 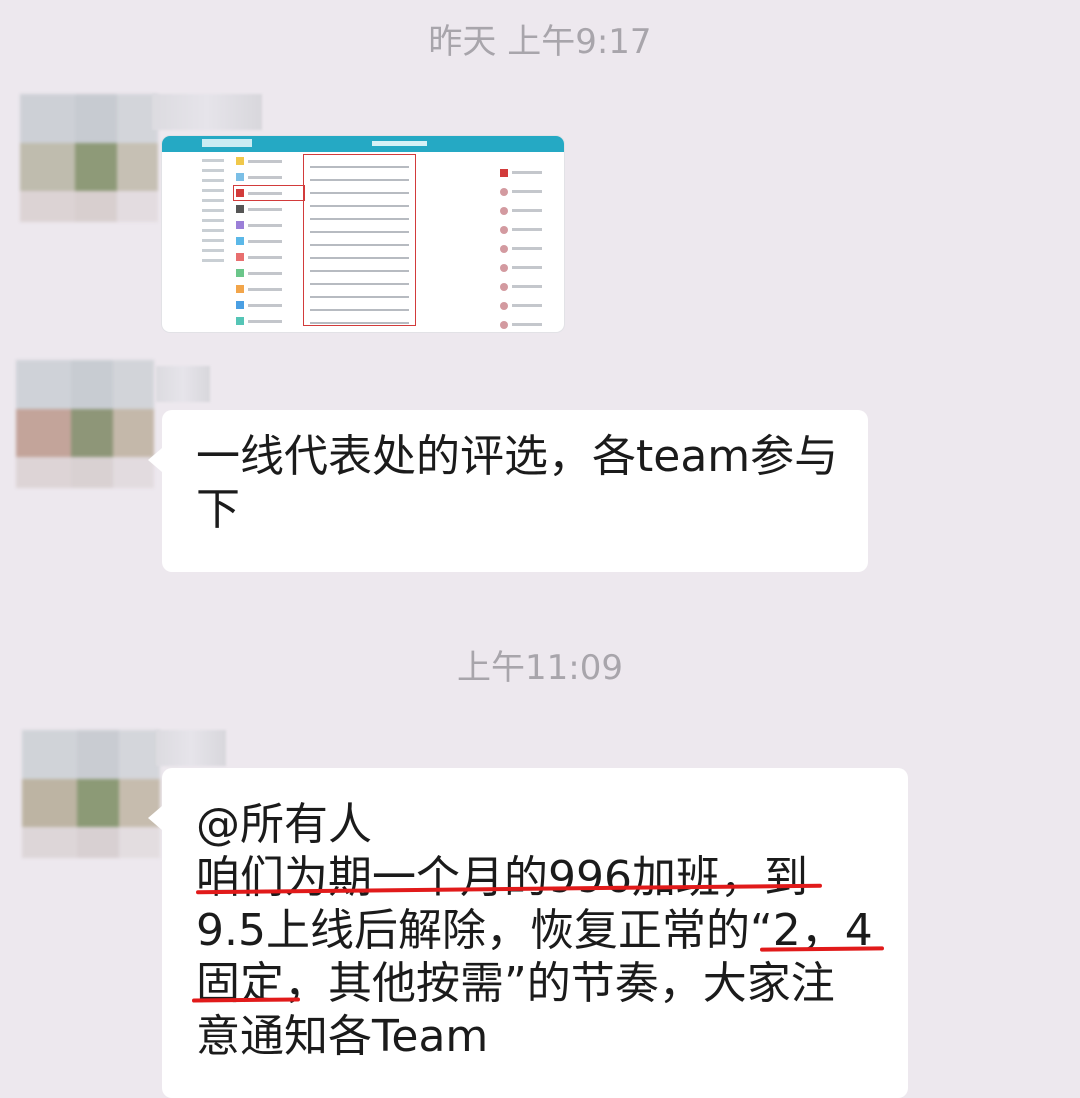 What do you see at coordinates (515, 983) in the screenshot?
I see `message-line: 固定，其他按需”的节奏，大家注` at bounding box center [515, 983].